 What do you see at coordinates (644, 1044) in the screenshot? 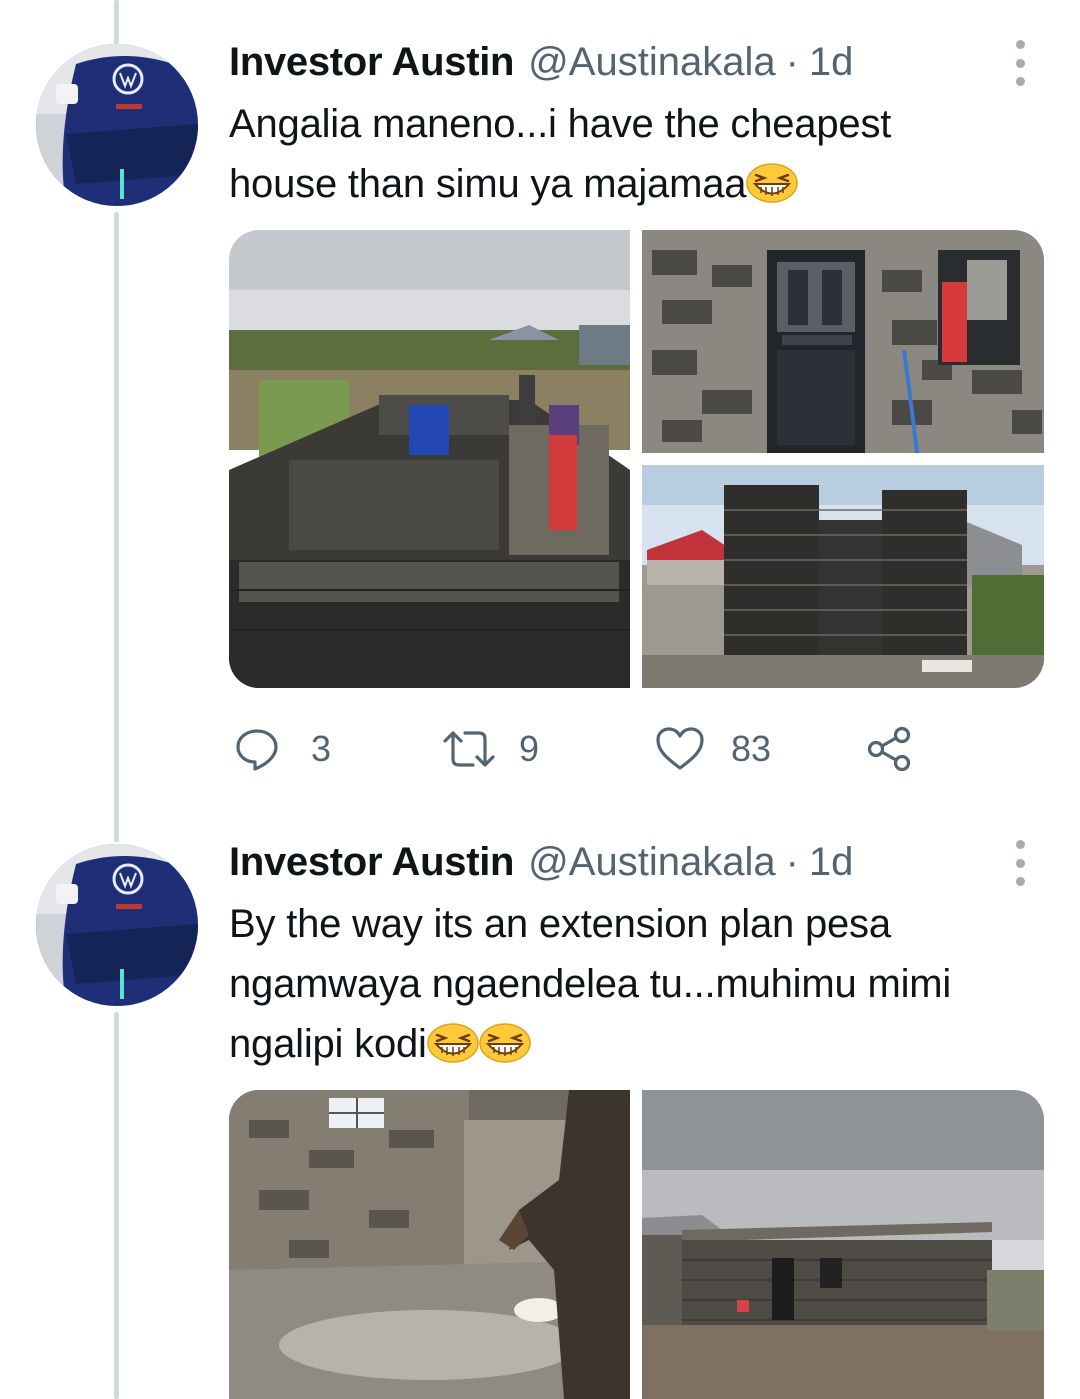
I see `tweet-text-line-with-emoji: ngalipi kodi` at bounding box center [644, 1044].